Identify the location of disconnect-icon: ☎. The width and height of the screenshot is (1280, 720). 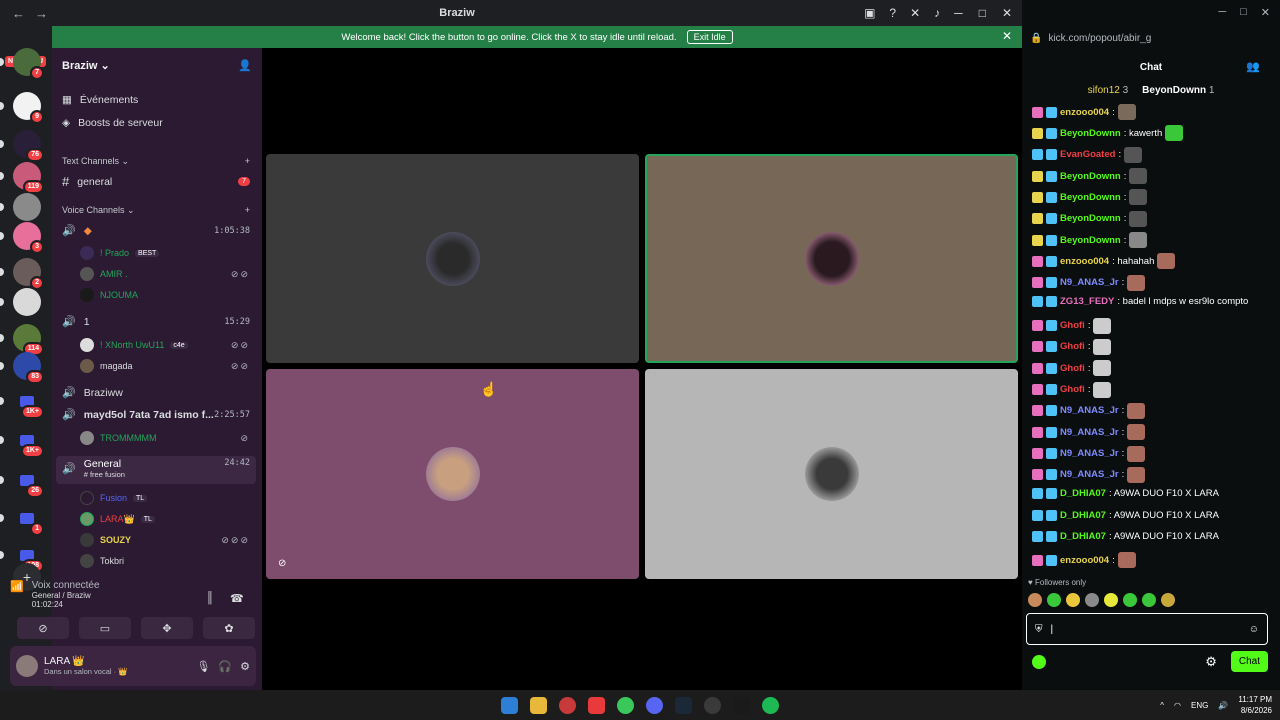
(237, 598).